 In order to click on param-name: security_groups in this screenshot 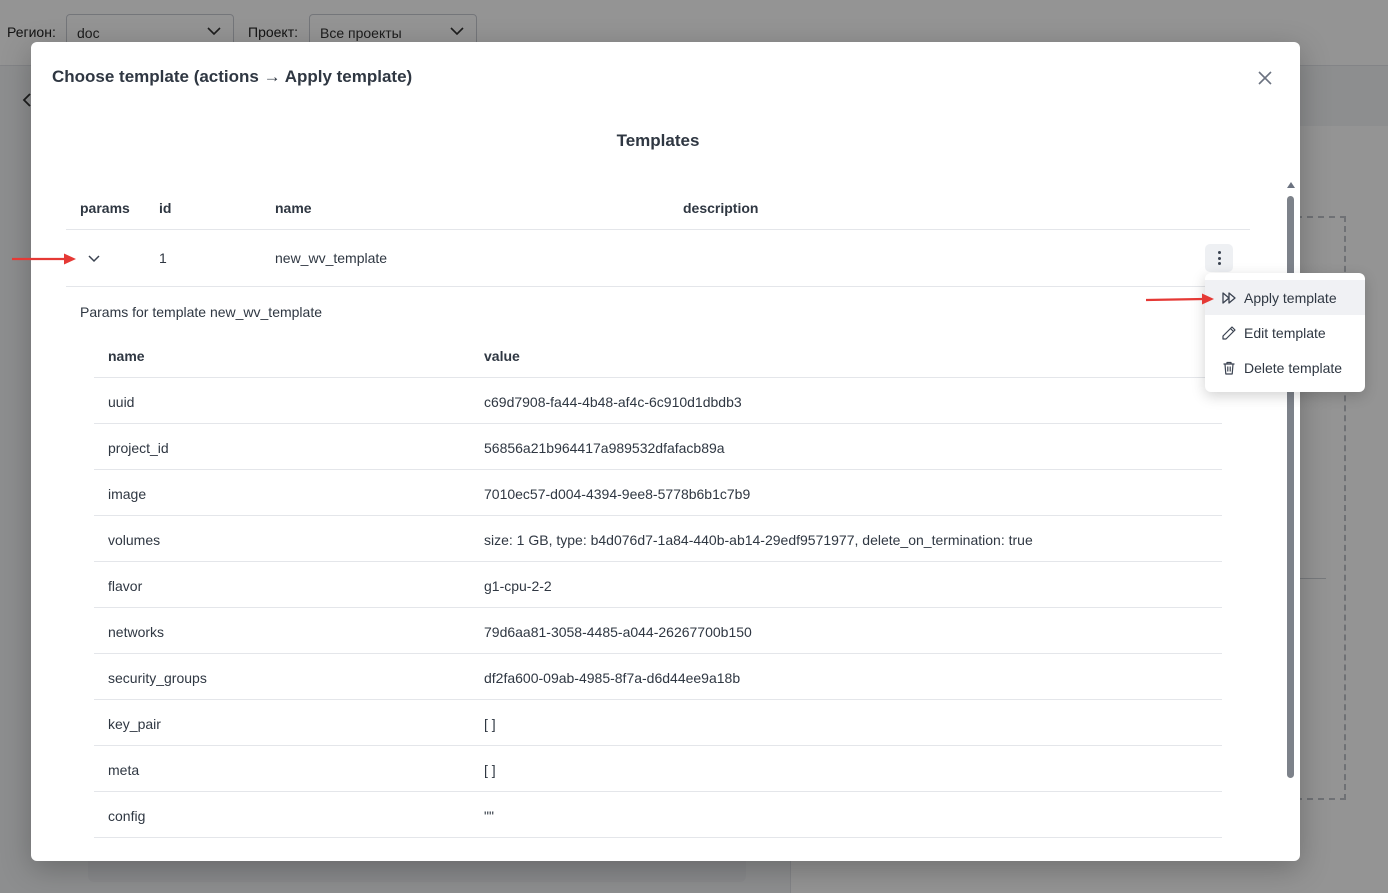, I will do `click(157, 678)`.